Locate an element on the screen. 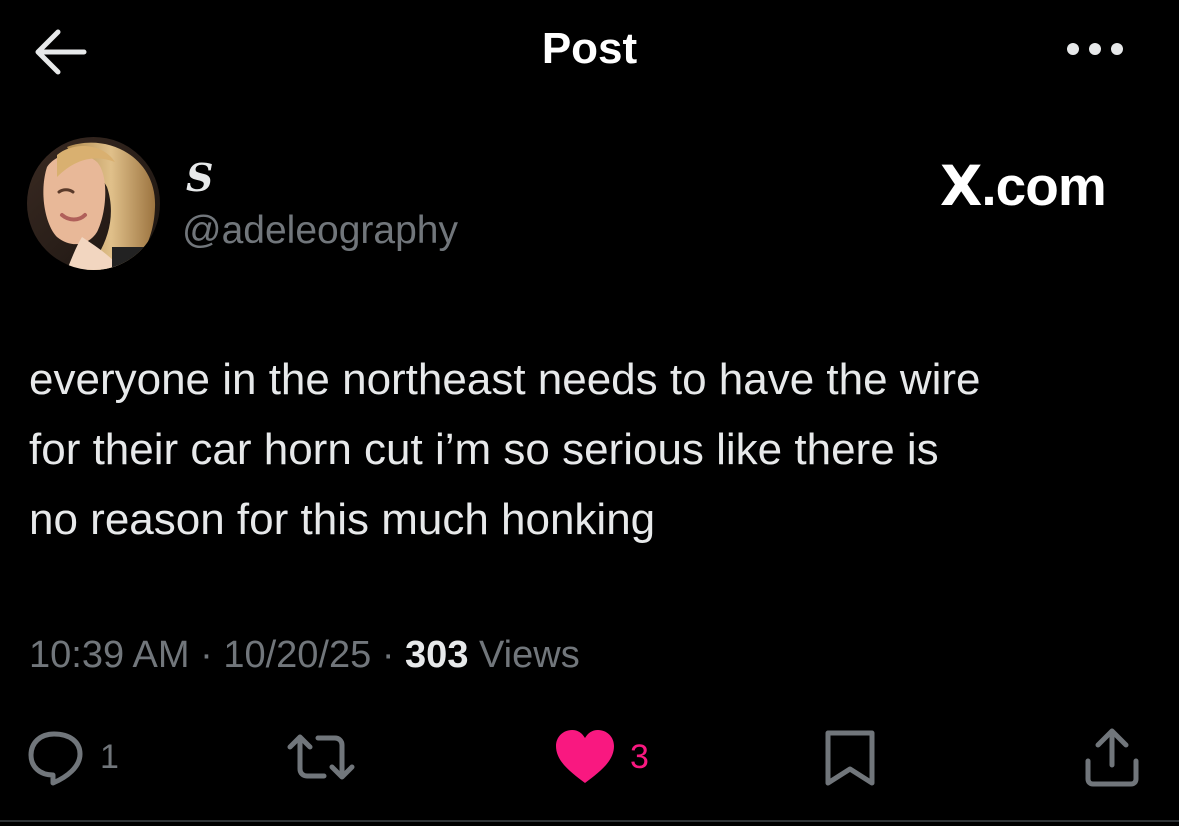 This screenshot has height=826, width=1179. heart-filled-icon is located at coordinates (585, 756).